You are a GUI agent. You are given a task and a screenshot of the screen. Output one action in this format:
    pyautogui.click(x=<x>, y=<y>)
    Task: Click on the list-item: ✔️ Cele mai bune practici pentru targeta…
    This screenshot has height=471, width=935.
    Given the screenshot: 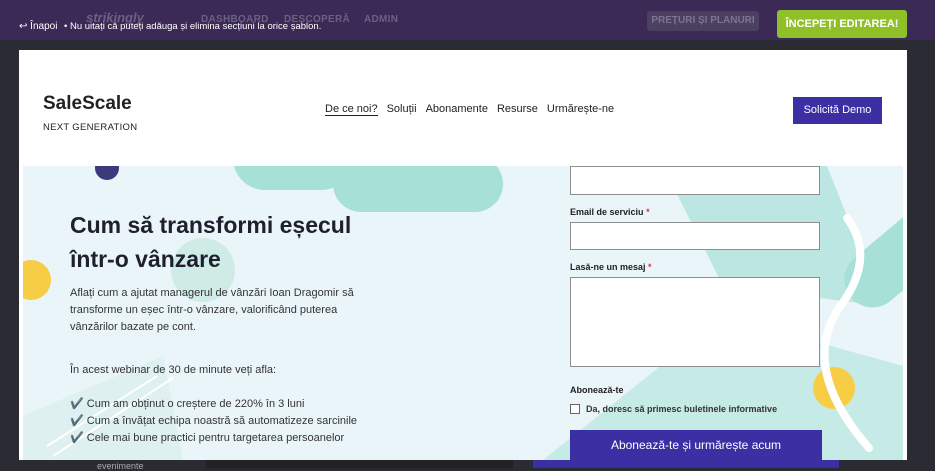 What is the action you would take?
    pyautogui.click(x=207, y=438)
    